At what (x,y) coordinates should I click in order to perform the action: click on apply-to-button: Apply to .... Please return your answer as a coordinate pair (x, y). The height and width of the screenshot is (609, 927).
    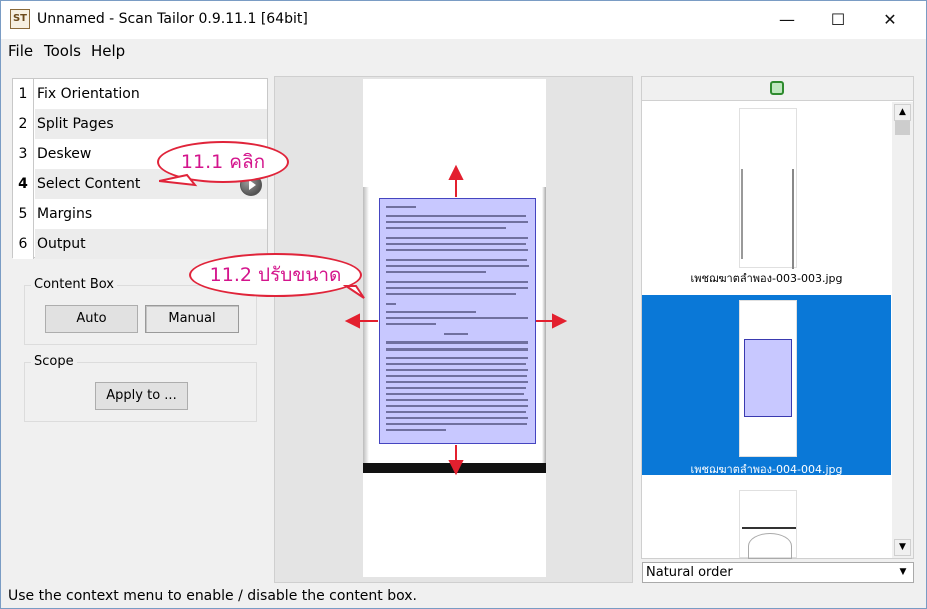
    Looking at the image, I should click on (141, 396).